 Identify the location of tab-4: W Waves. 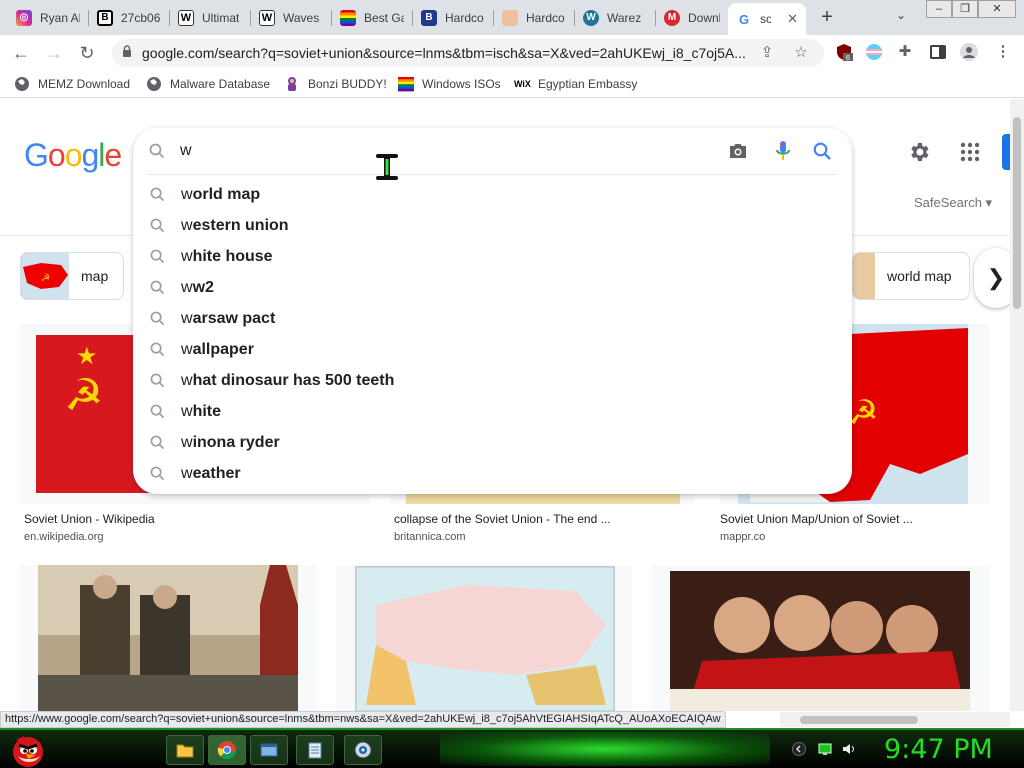
(291, 17).